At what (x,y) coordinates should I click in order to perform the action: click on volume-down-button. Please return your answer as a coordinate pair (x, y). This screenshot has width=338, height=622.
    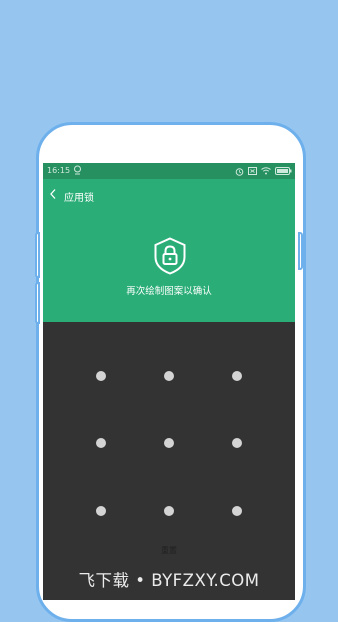
    Looking at the image, I should click on (37, 303).